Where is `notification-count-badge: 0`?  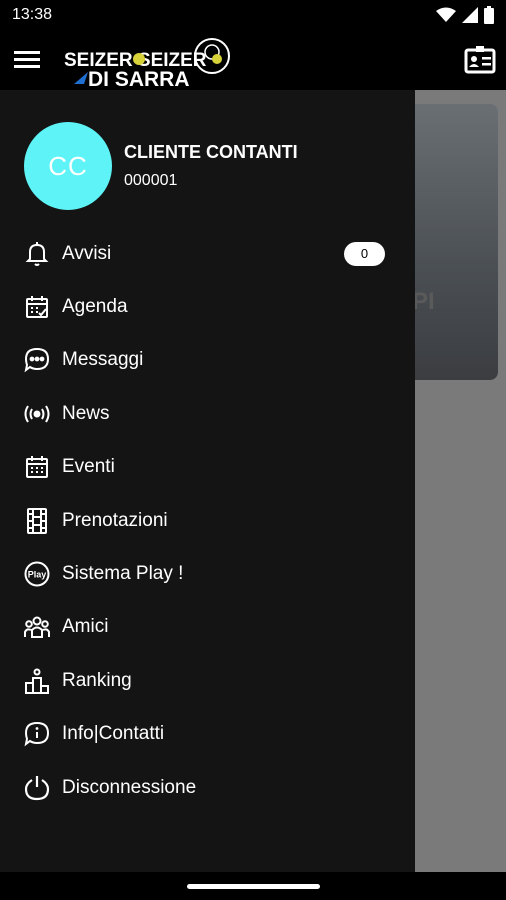
notification-count-badge: 0 is located at coordinates (364, 253).